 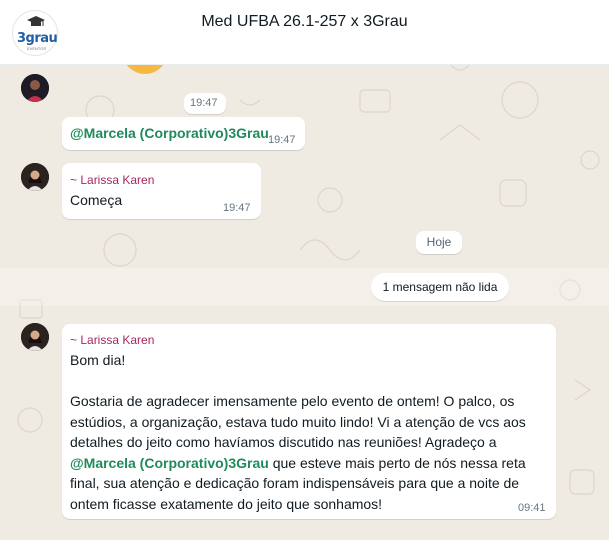 I want to click on logo-text: 3grau, so click(x=37, y=38).